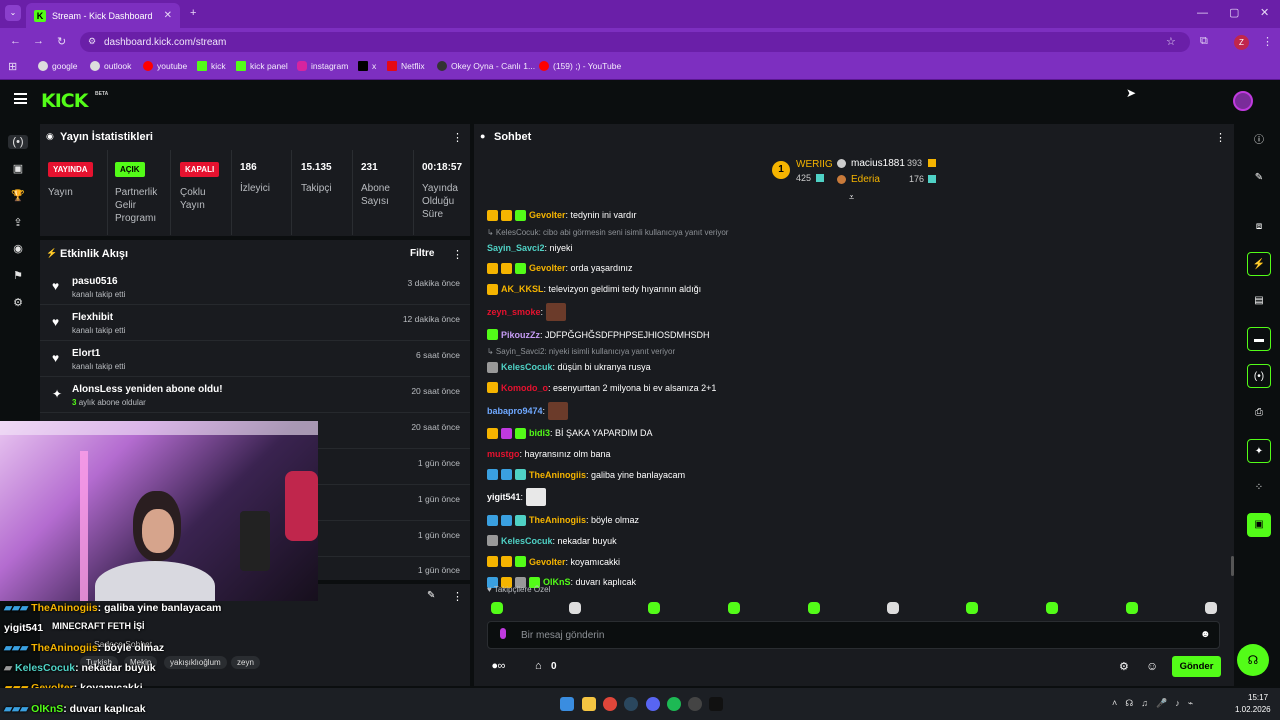  I want to click on chat-username: AK_KKSL, so click(522, 289).